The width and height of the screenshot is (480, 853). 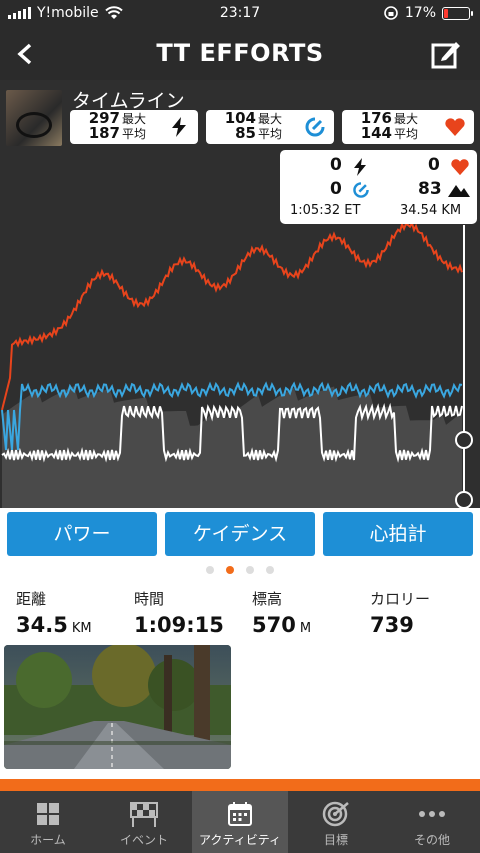 What do you see at coordinates (181, 612) in the screenshot?
I see `summary-time: 時間 1:09:15` at bounding box center [181, 612].